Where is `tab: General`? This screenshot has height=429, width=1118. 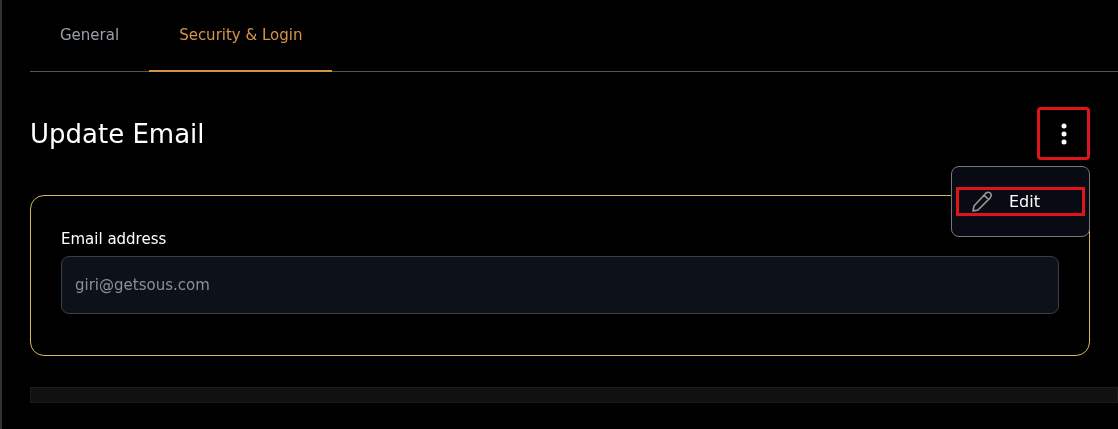
tab: General is located at coordinates (90, 36).